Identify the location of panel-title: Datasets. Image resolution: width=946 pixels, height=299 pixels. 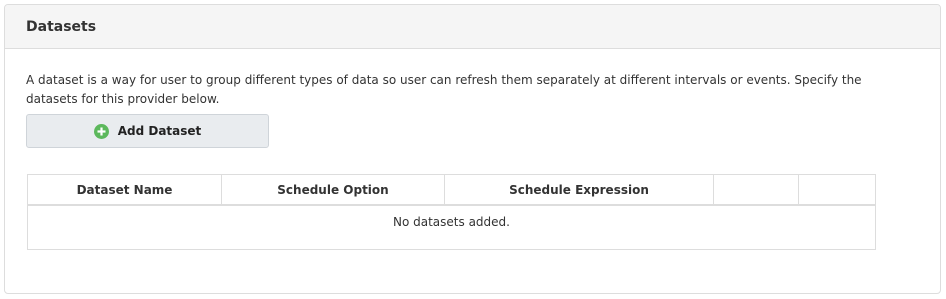
(472, 27).